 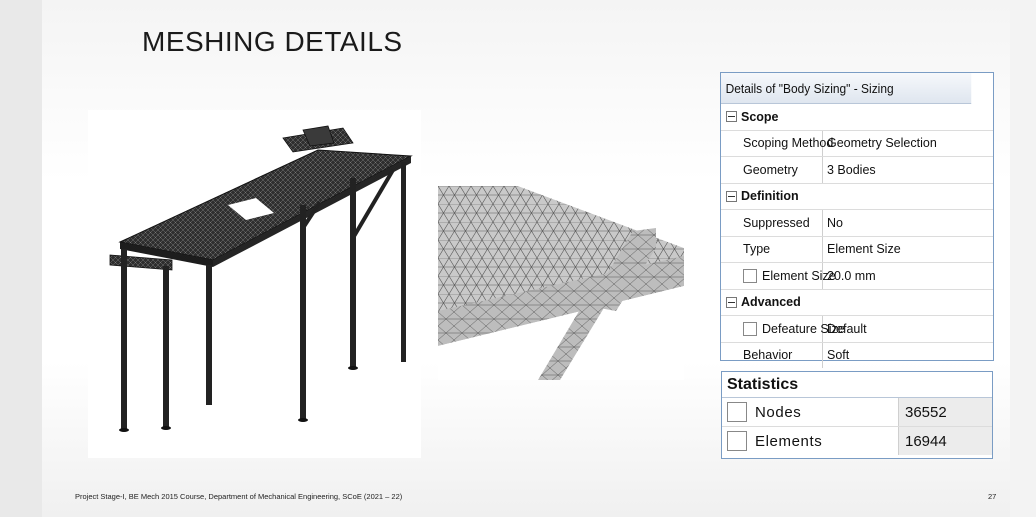 What do you see at coordinates (945, 441) in the screenshot?
I see `stat-value: 16944` at bounding box center [945, 441].